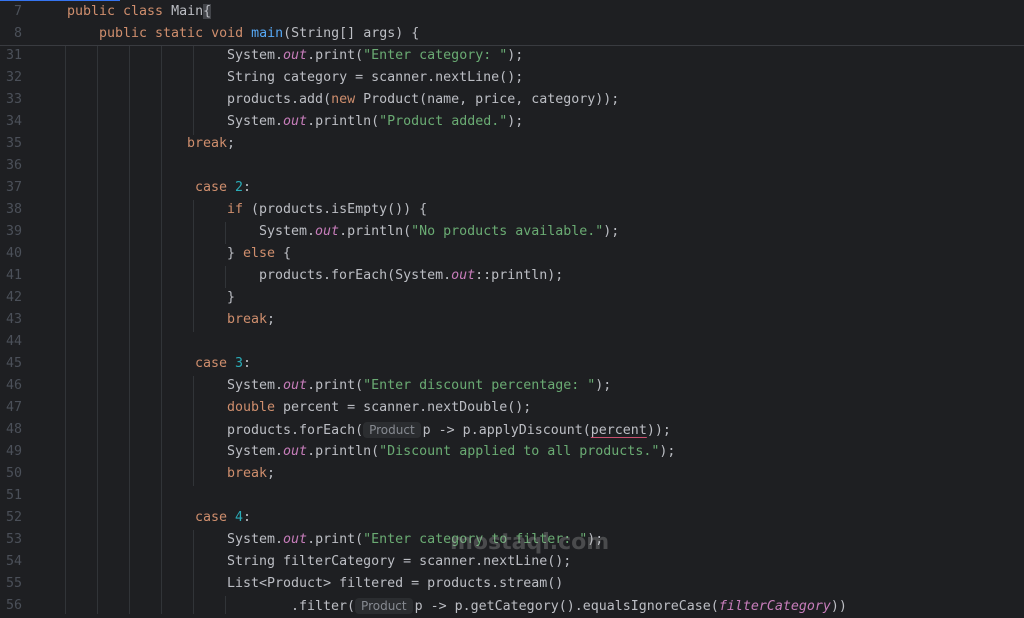 The width and height of the screenshot is (1024, 618). Describe the element at coordinates (11, 474) in the screenshot. I see `line-number: 50` at that location.